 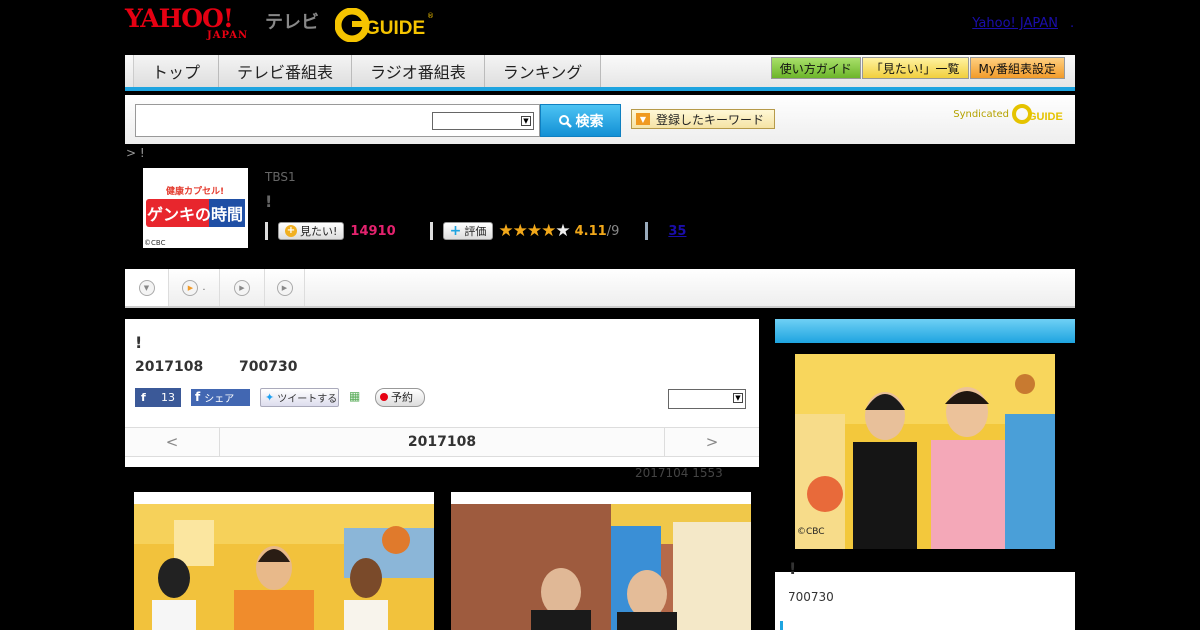 I want to click on facebook-count-button: f 13, so click(x=158, y=397).